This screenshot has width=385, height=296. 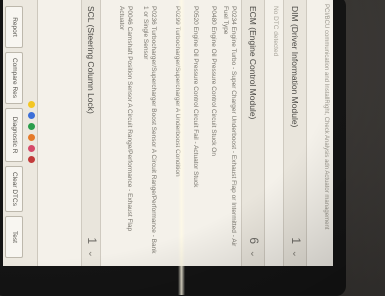 What do you see at coordinates (295, 133) in the screenshot?
I see `module-section-dim: DIM (Driver Information Module) 1 ⌄` at bounding box center [295, 133].